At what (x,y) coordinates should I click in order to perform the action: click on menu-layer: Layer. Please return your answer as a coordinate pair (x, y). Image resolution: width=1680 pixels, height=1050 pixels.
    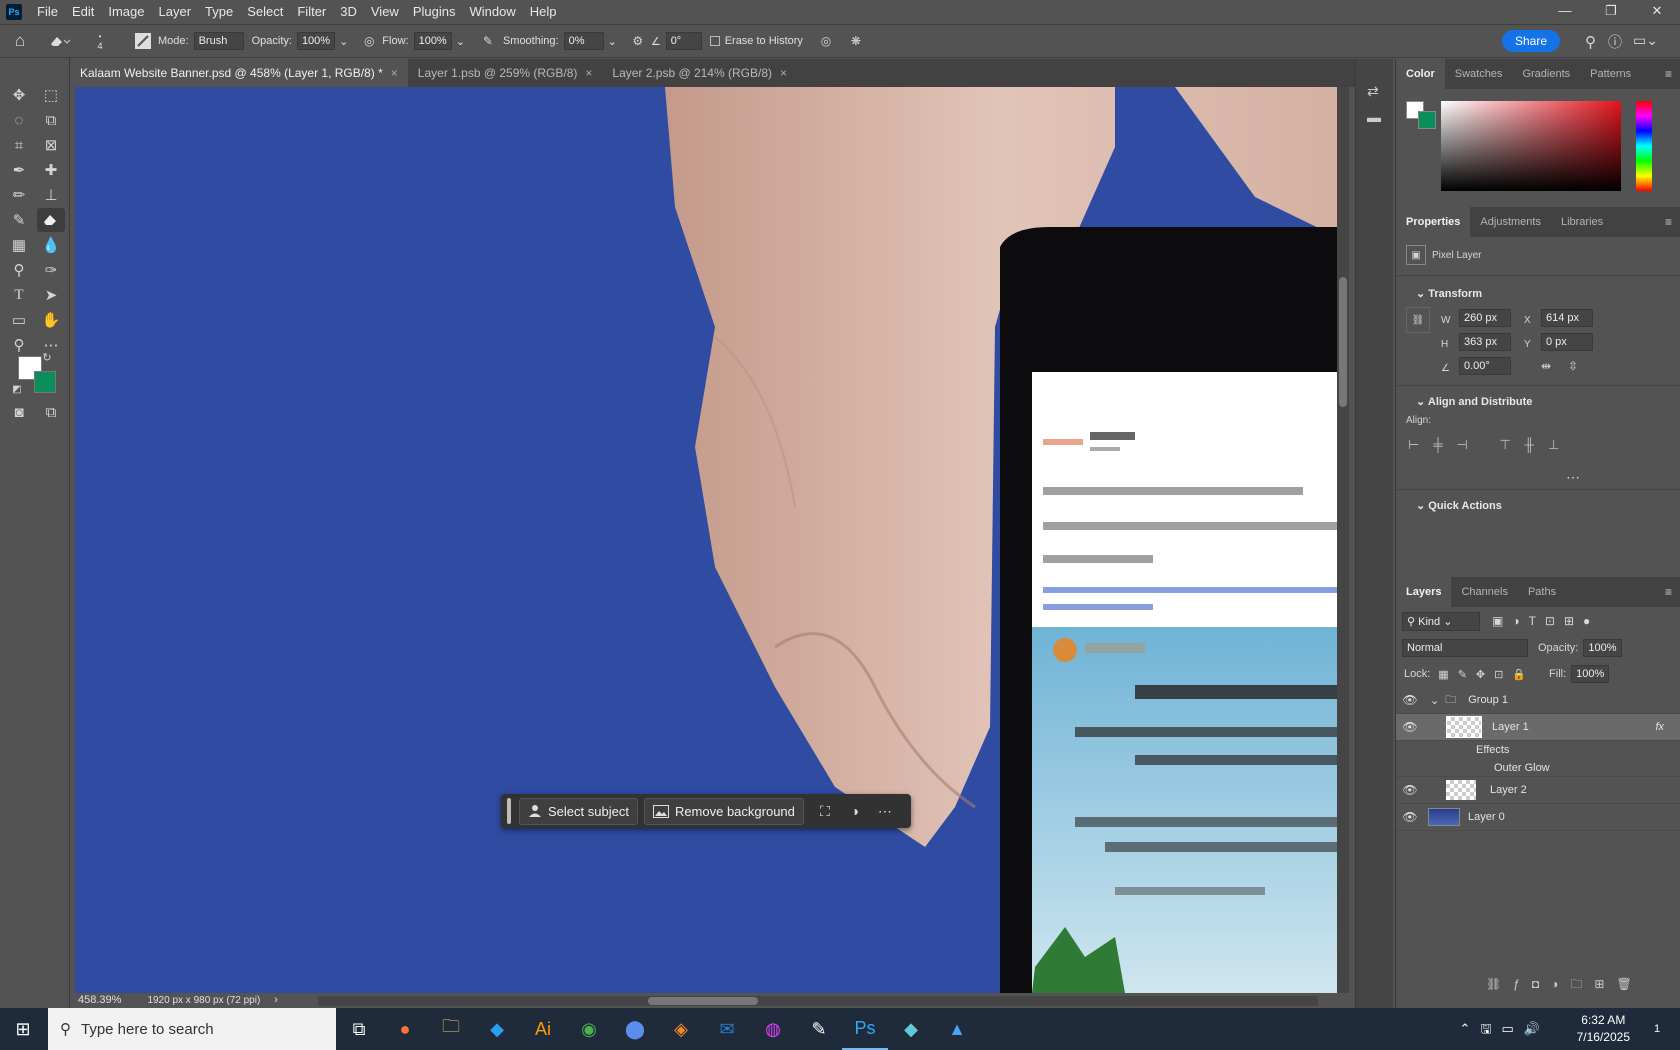
    Looking at the image, I should click on (175, 12).